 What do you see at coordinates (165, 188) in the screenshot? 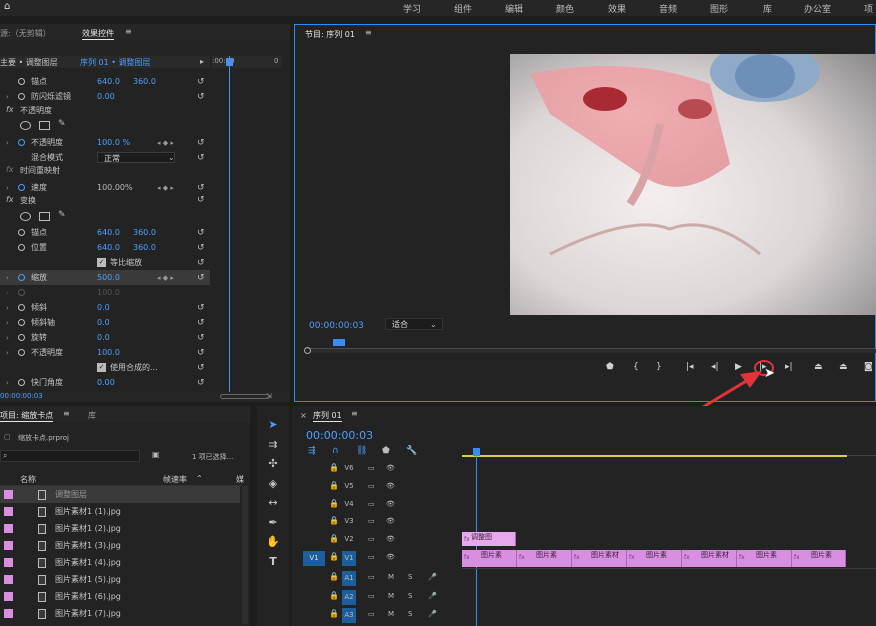
I see `keyframe-nav-icon: ◂ ◆ ▸` at bounding box center [165, 188].